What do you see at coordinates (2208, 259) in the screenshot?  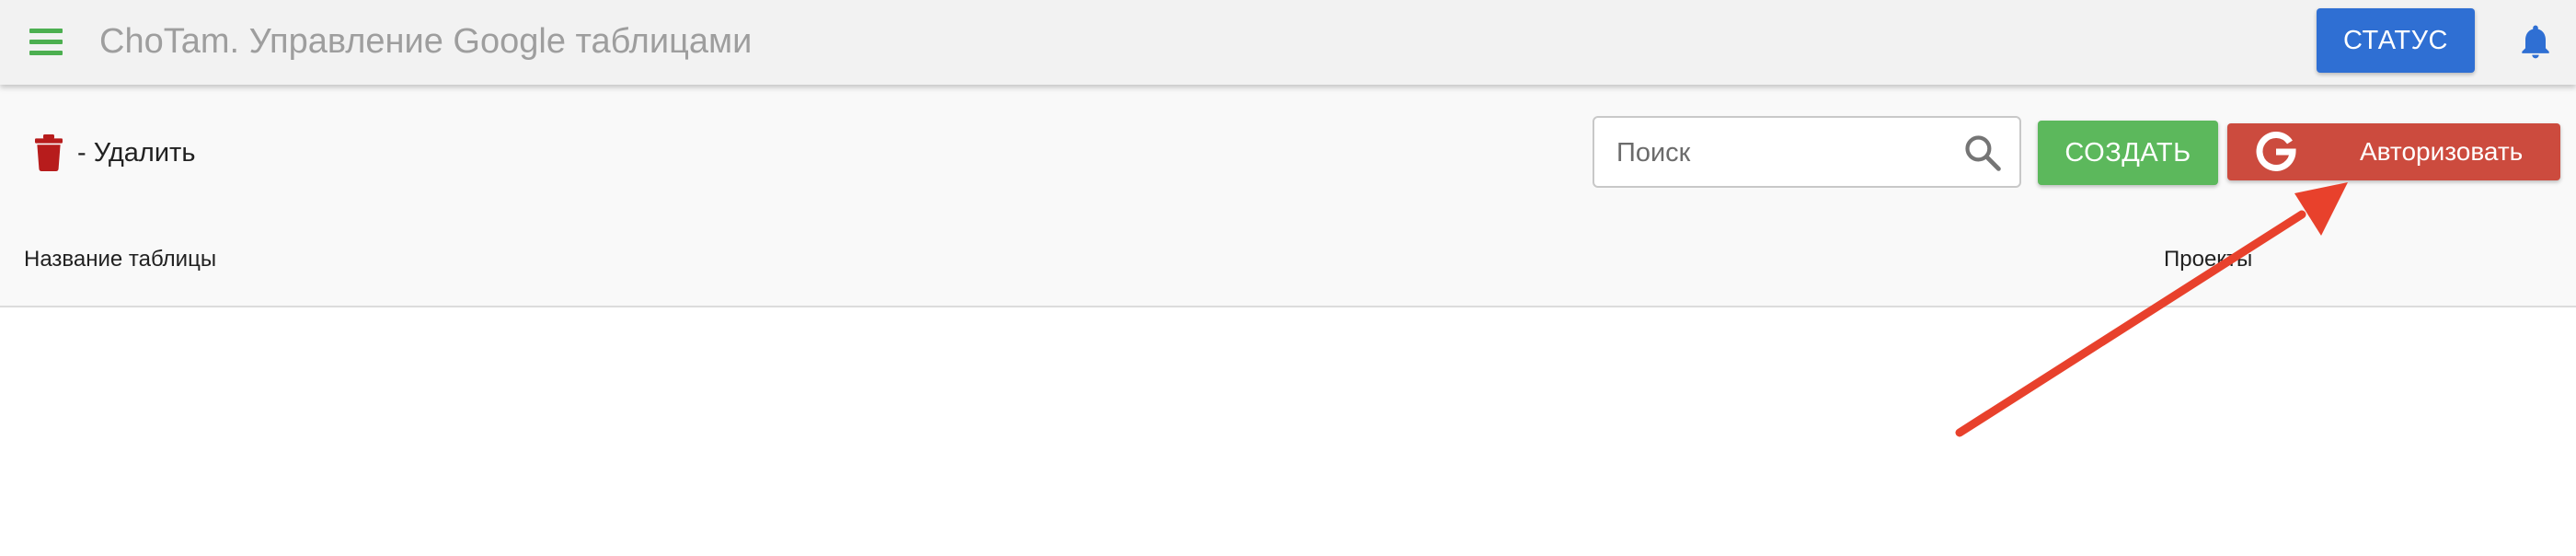 I see `column-header-projects: Проекты` at bounding box center [2208, 259].